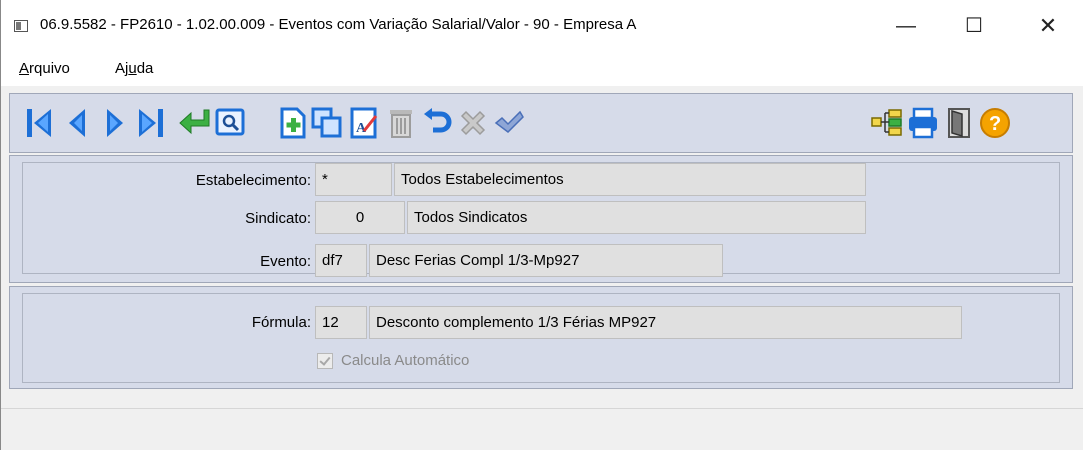  Describe the element at coordinates (21, 26) in the screenshot. I see `app-icon` at that location.